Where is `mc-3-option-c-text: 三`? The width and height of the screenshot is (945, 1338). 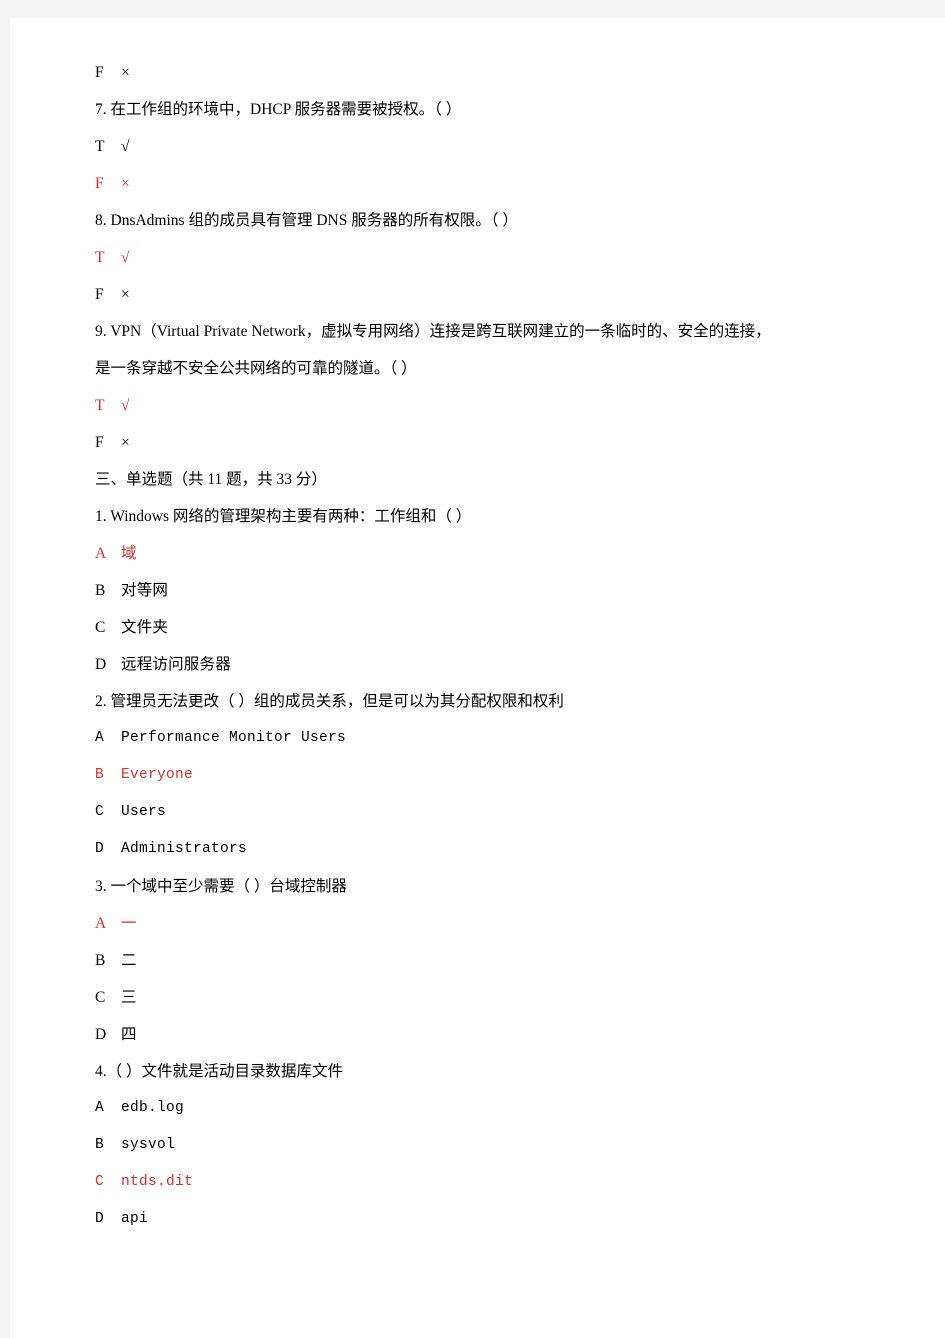
mc-3-option-c-text: 三 is located at coordinates (129, 997).